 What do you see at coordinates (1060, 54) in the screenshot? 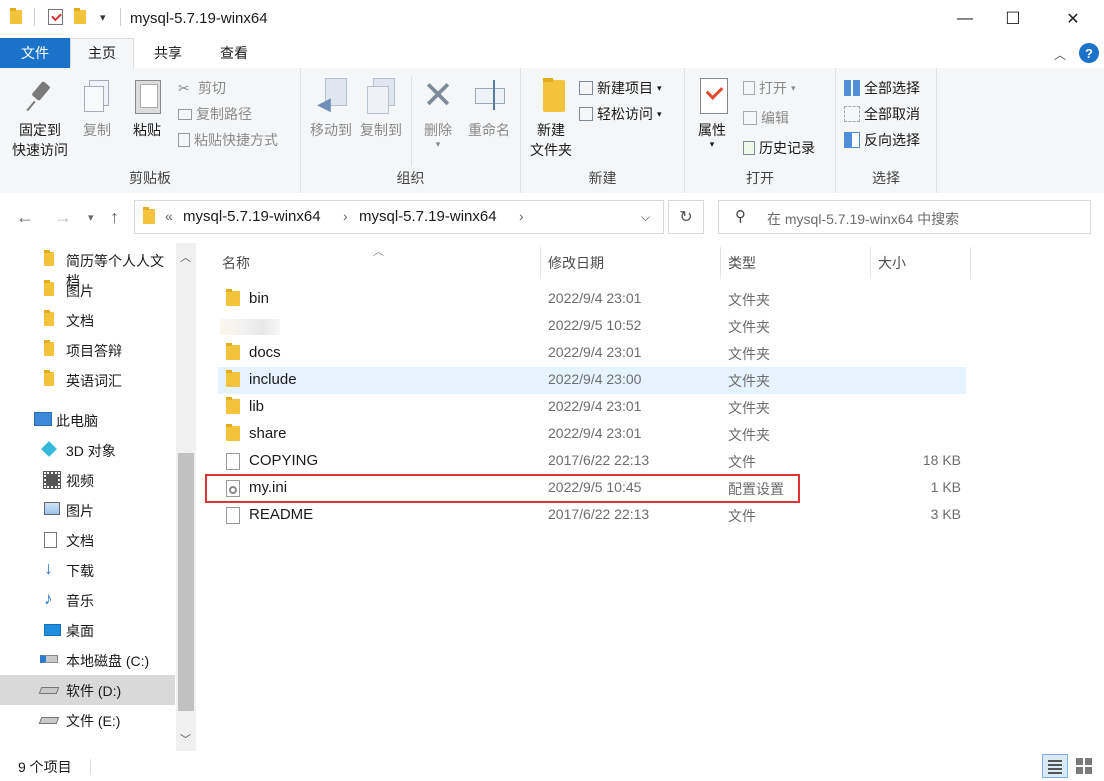
I see `collapse-ribbon-icon: ︿` at bounding box center [1060, 54].